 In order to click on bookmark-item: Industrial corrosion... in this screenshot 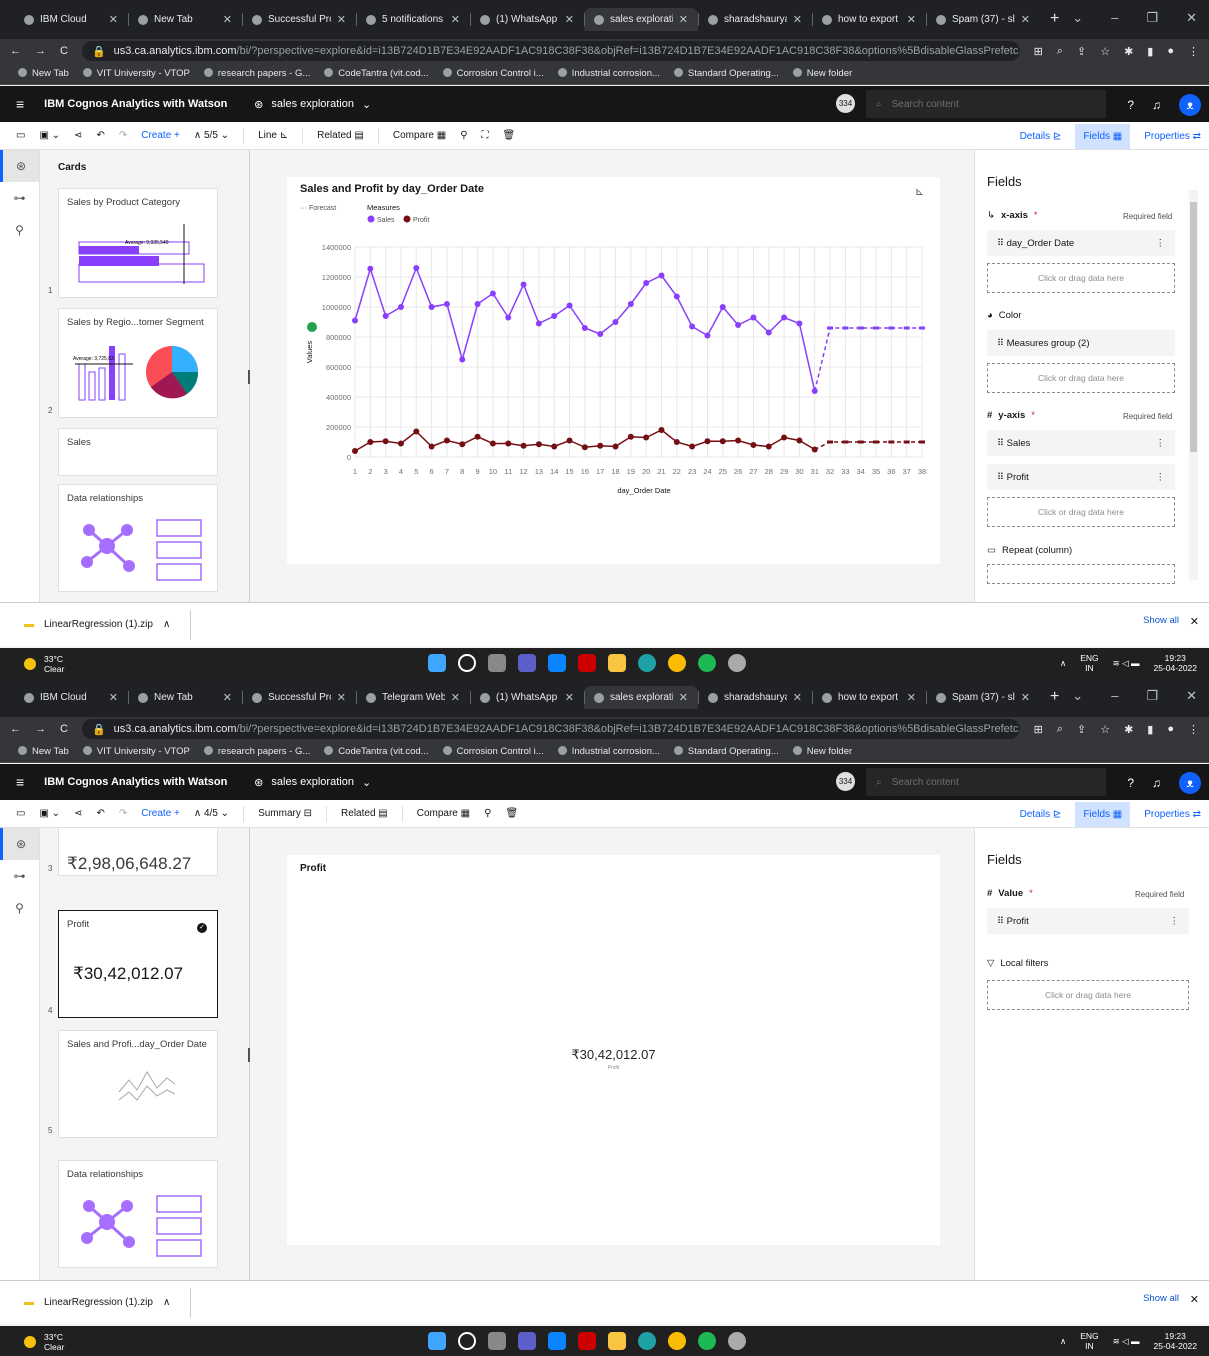, I will do `click(608, 73)`.